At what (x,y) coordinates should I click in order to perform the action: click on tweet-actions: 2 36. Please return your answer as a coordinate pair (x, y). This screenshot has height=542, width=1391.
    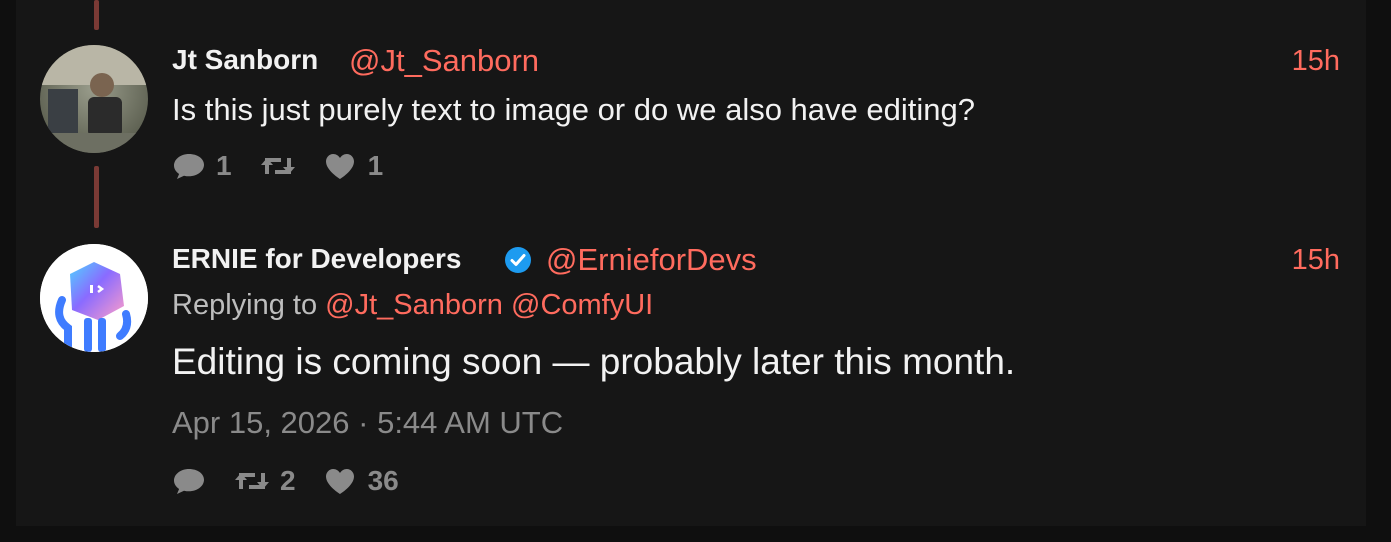
    Looking at the image, I should click on (285, 481).